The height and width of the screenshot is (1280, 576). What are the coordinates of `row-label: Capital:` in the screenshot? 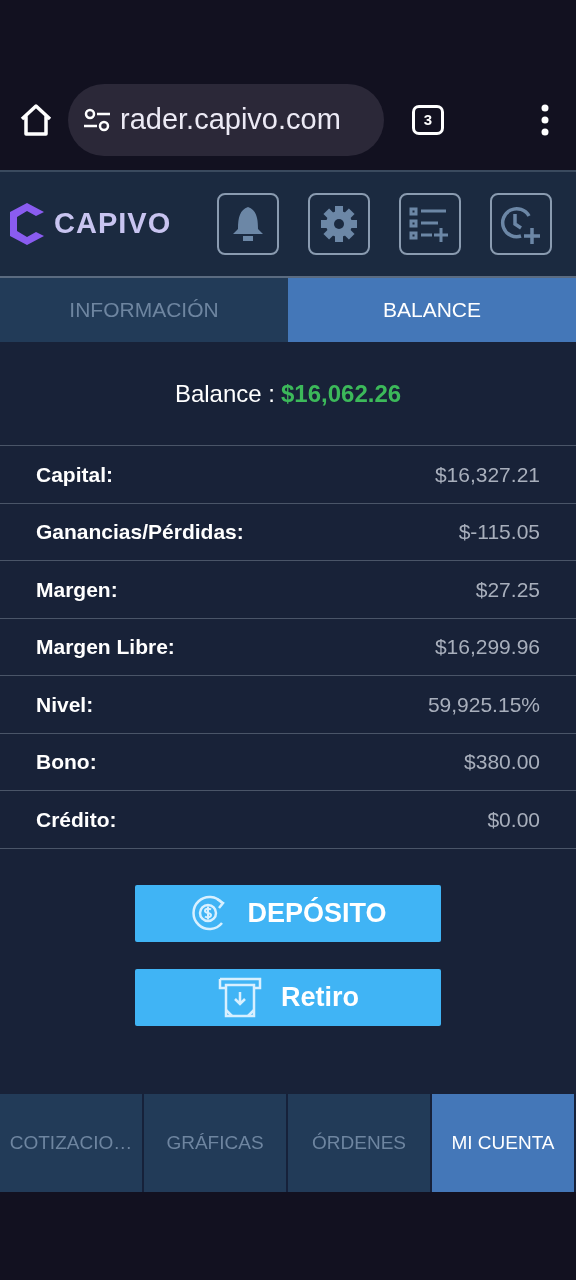 It's located at (74, 474).